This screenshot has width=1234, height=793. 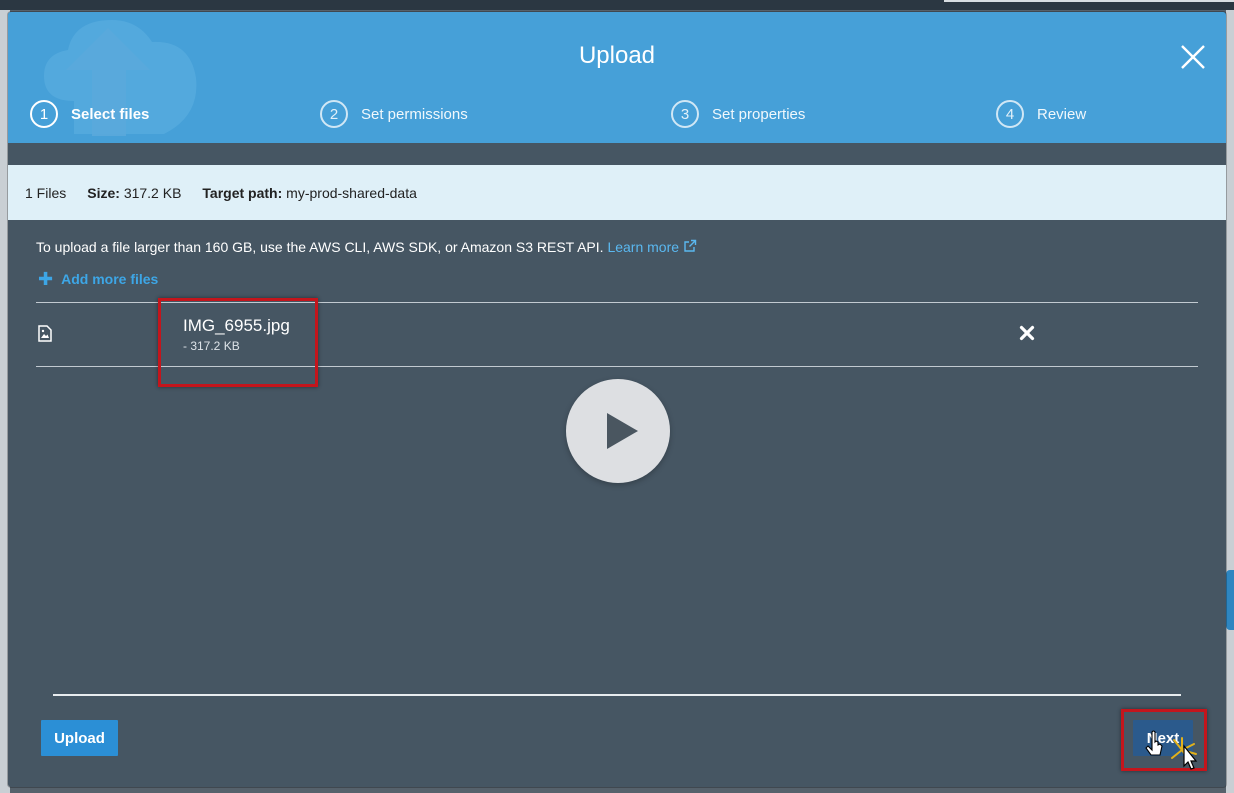 I want to click on file-name-highlight, so click(x=238, y=342).